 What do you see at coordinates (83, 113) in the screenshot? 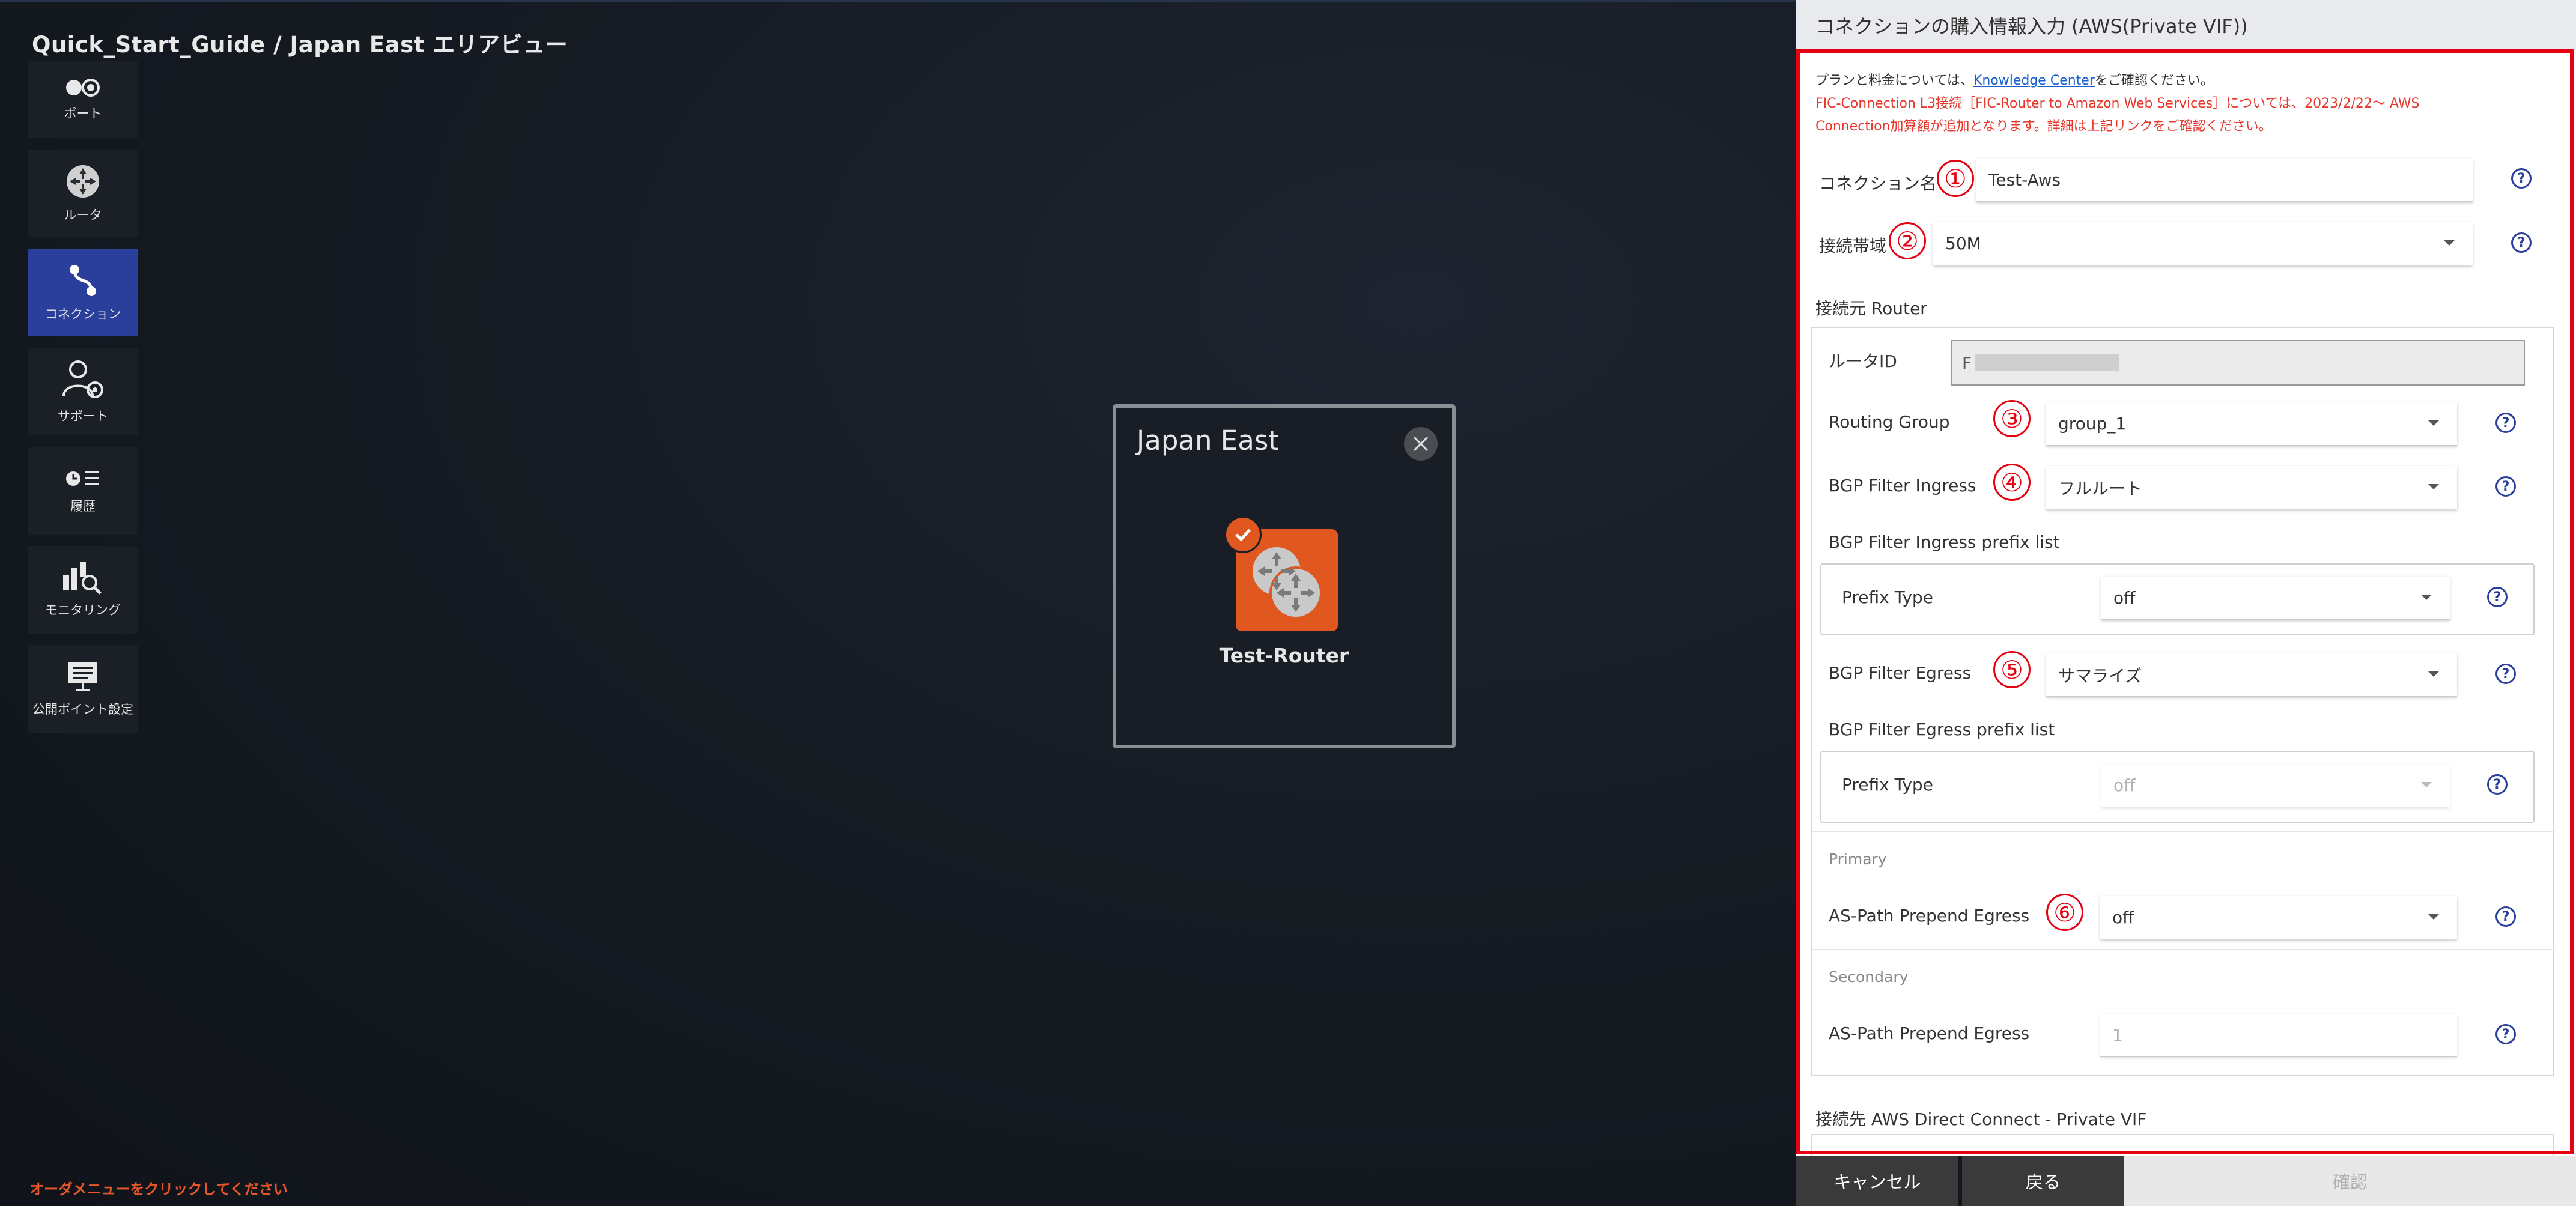
I see `sidebar-item-label: ポート` at bounding box center [83, 113].